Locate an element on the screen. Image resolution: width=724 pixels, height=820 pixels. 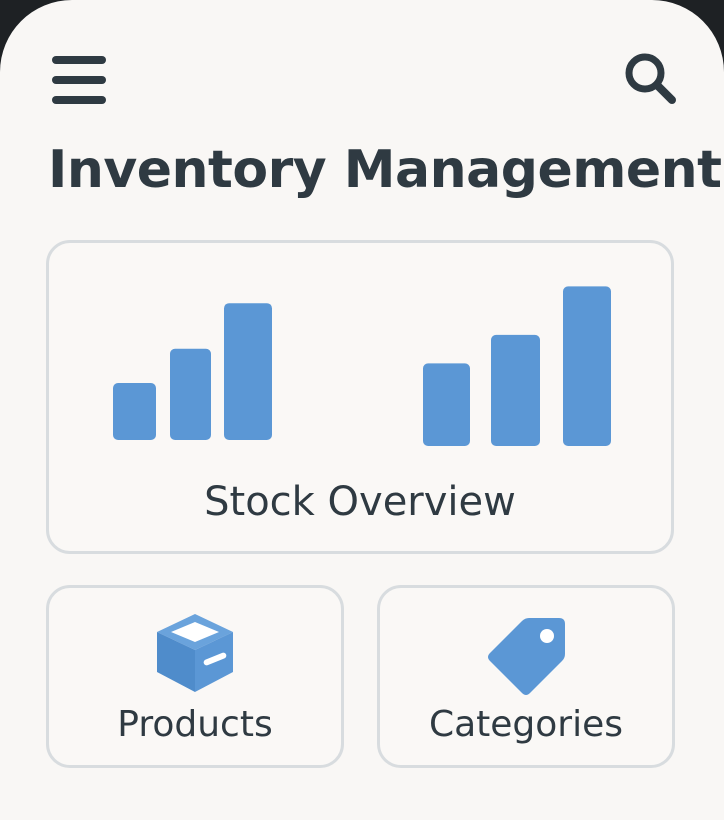
products-card: Products is located at coordinates (195, 676).